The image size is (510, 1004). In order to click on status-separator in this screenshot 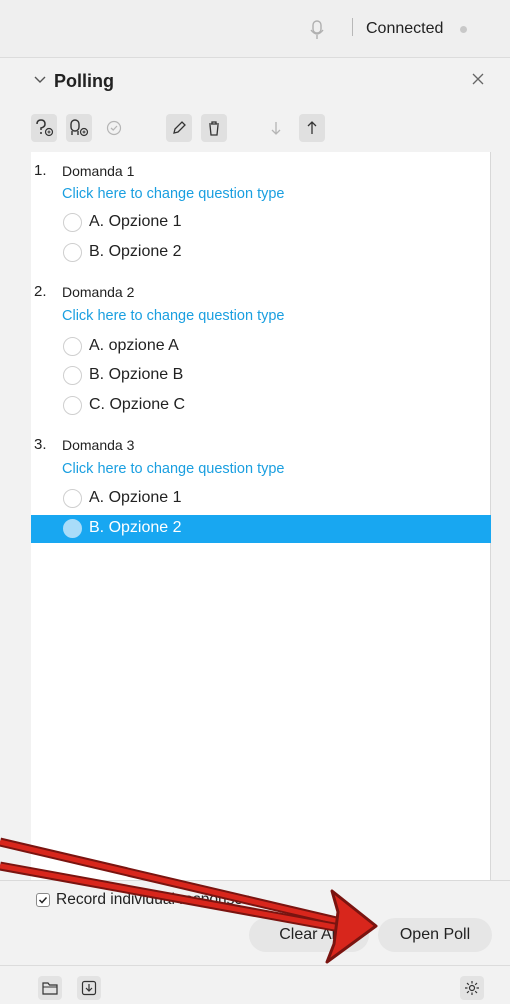, I will do `click(352, 27)`.